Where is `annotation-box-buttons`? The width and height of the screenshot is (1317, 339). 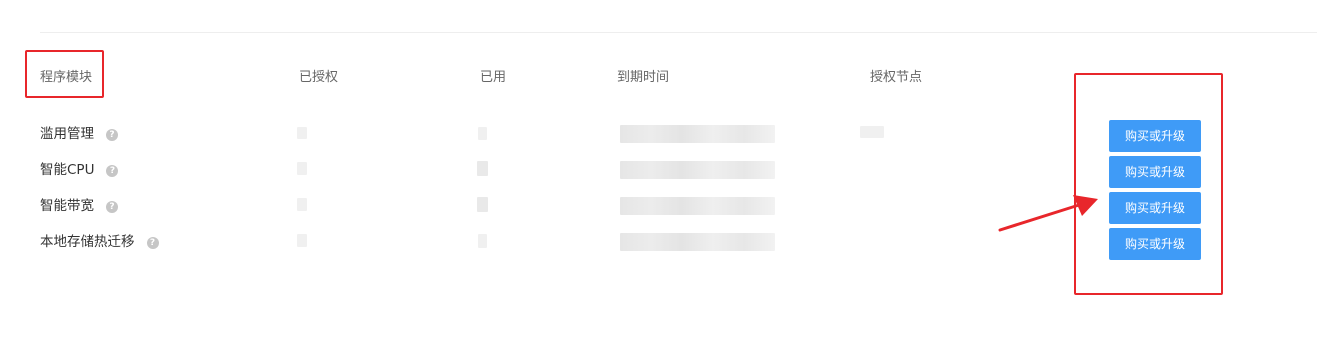
annotation-box-buttons is located at coordinates (1148, 184).